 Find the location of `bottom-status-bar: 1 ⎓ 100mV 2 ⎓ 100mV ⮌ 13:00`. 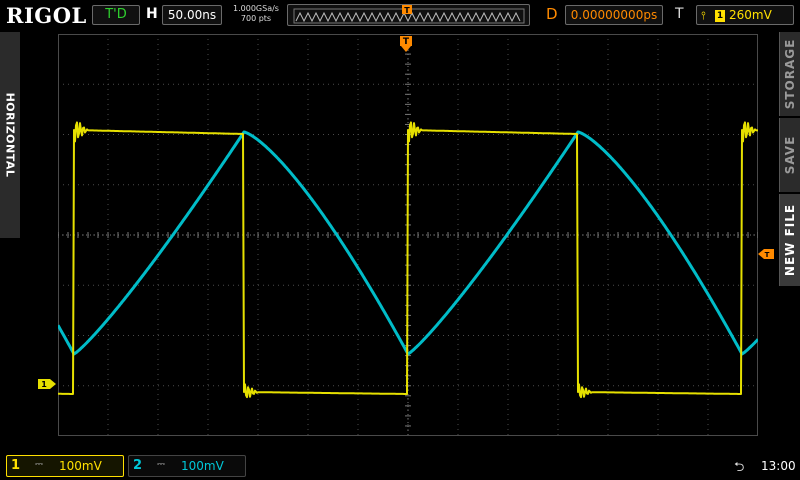

bottom-status-bar: 1 ⎓ 100mV 2 ⎓ 100mV ⮌ 13:00 is located at coordinates (400, 466).